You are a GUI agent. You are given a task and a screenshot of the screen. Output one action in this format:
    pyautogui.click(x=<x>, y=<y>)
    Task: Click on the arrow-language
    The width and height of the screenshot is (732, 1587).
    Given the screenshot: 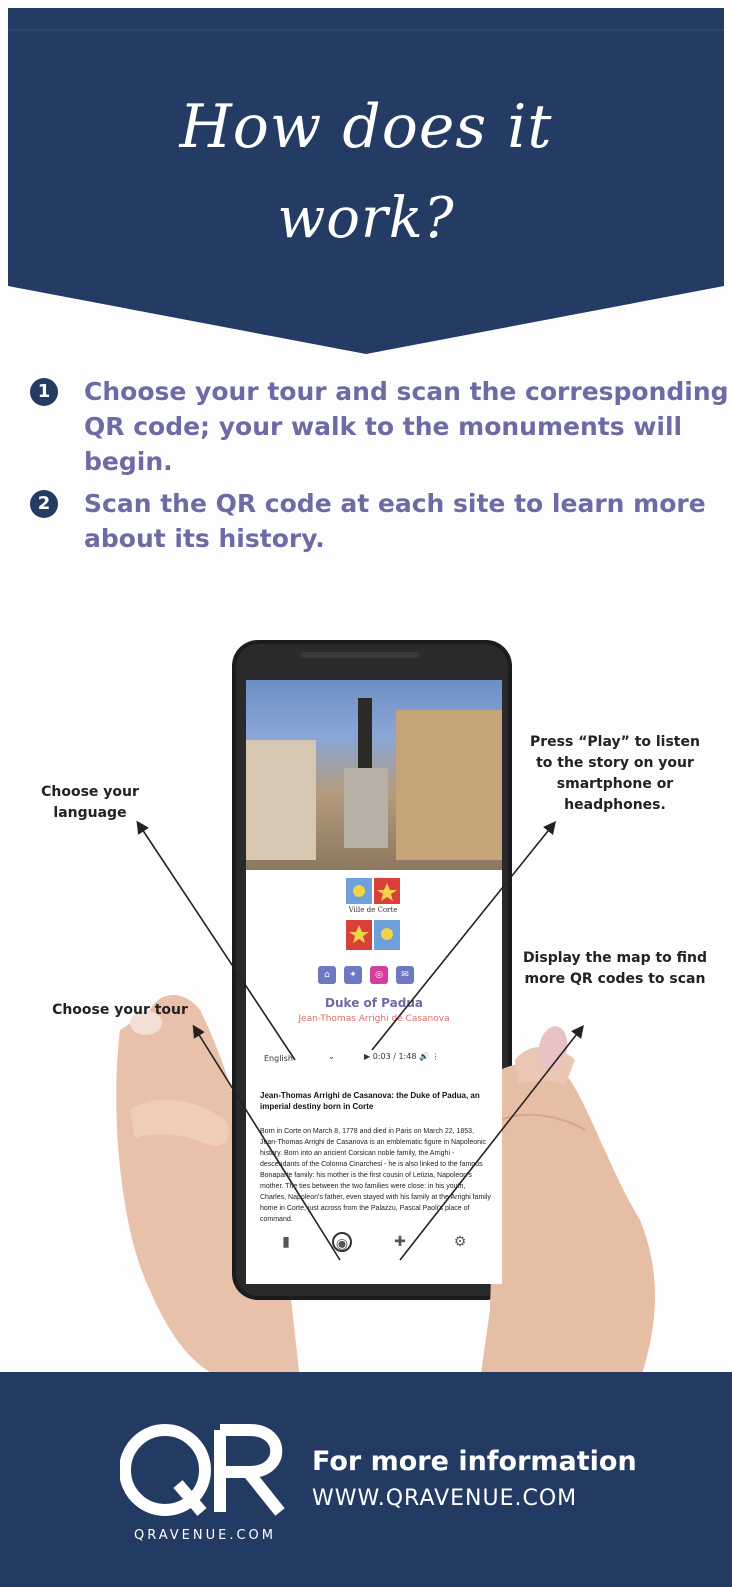 What is the action you would take?
    pyautogui.click(x=216, y=940)
    